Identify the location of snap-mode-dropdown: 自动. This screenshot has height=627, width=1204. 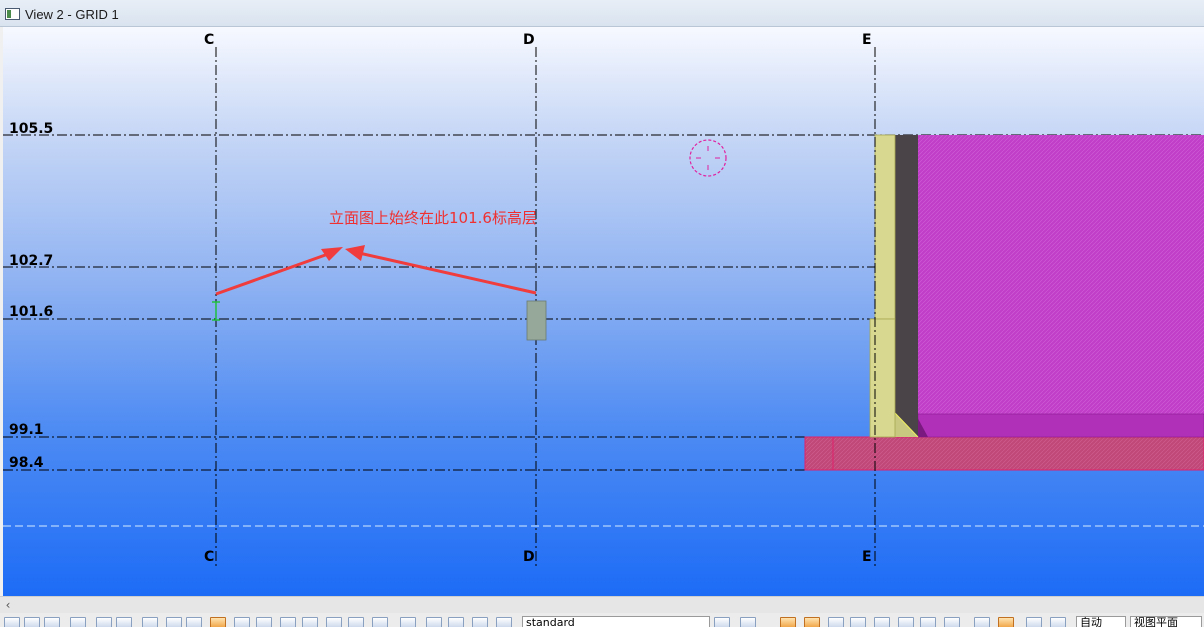
(1101, 621).